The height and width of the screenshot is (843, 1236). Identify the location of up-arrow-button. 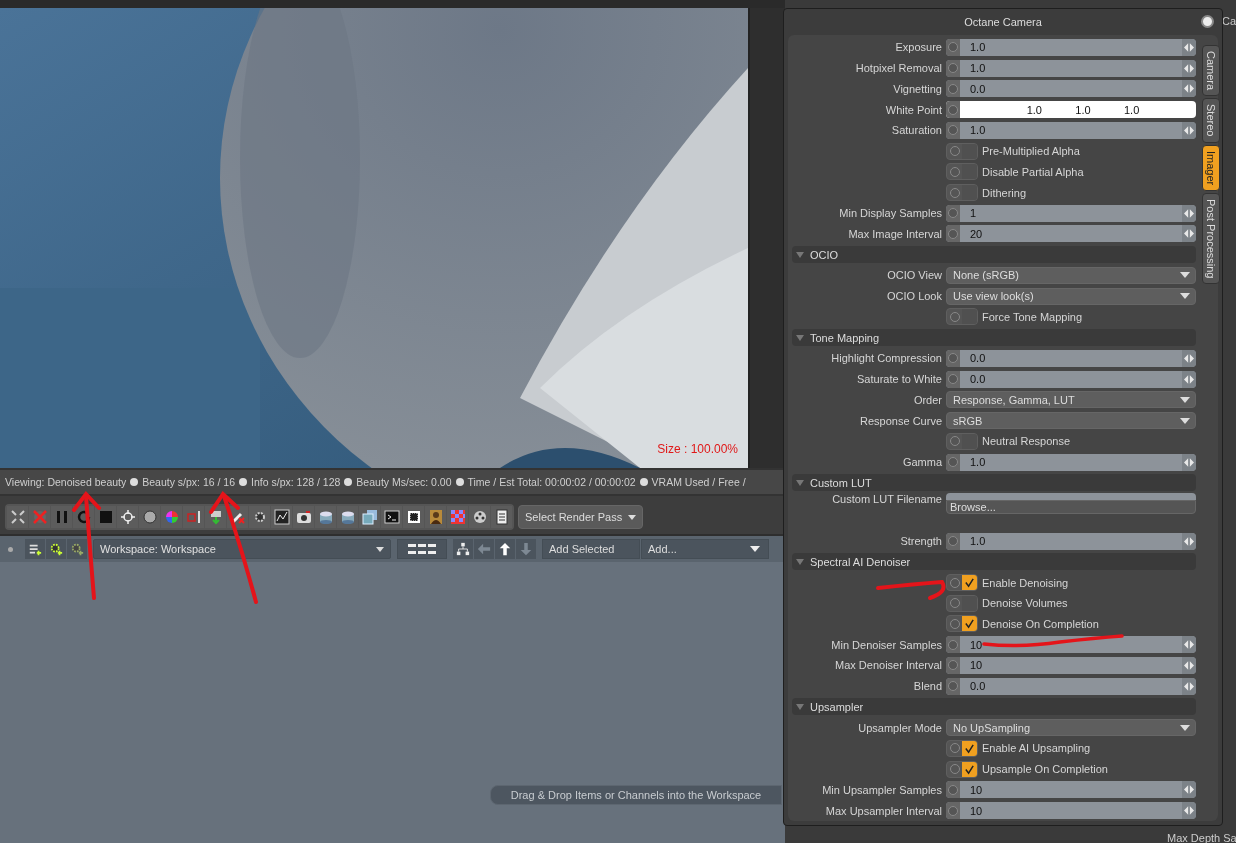
(505, 549).